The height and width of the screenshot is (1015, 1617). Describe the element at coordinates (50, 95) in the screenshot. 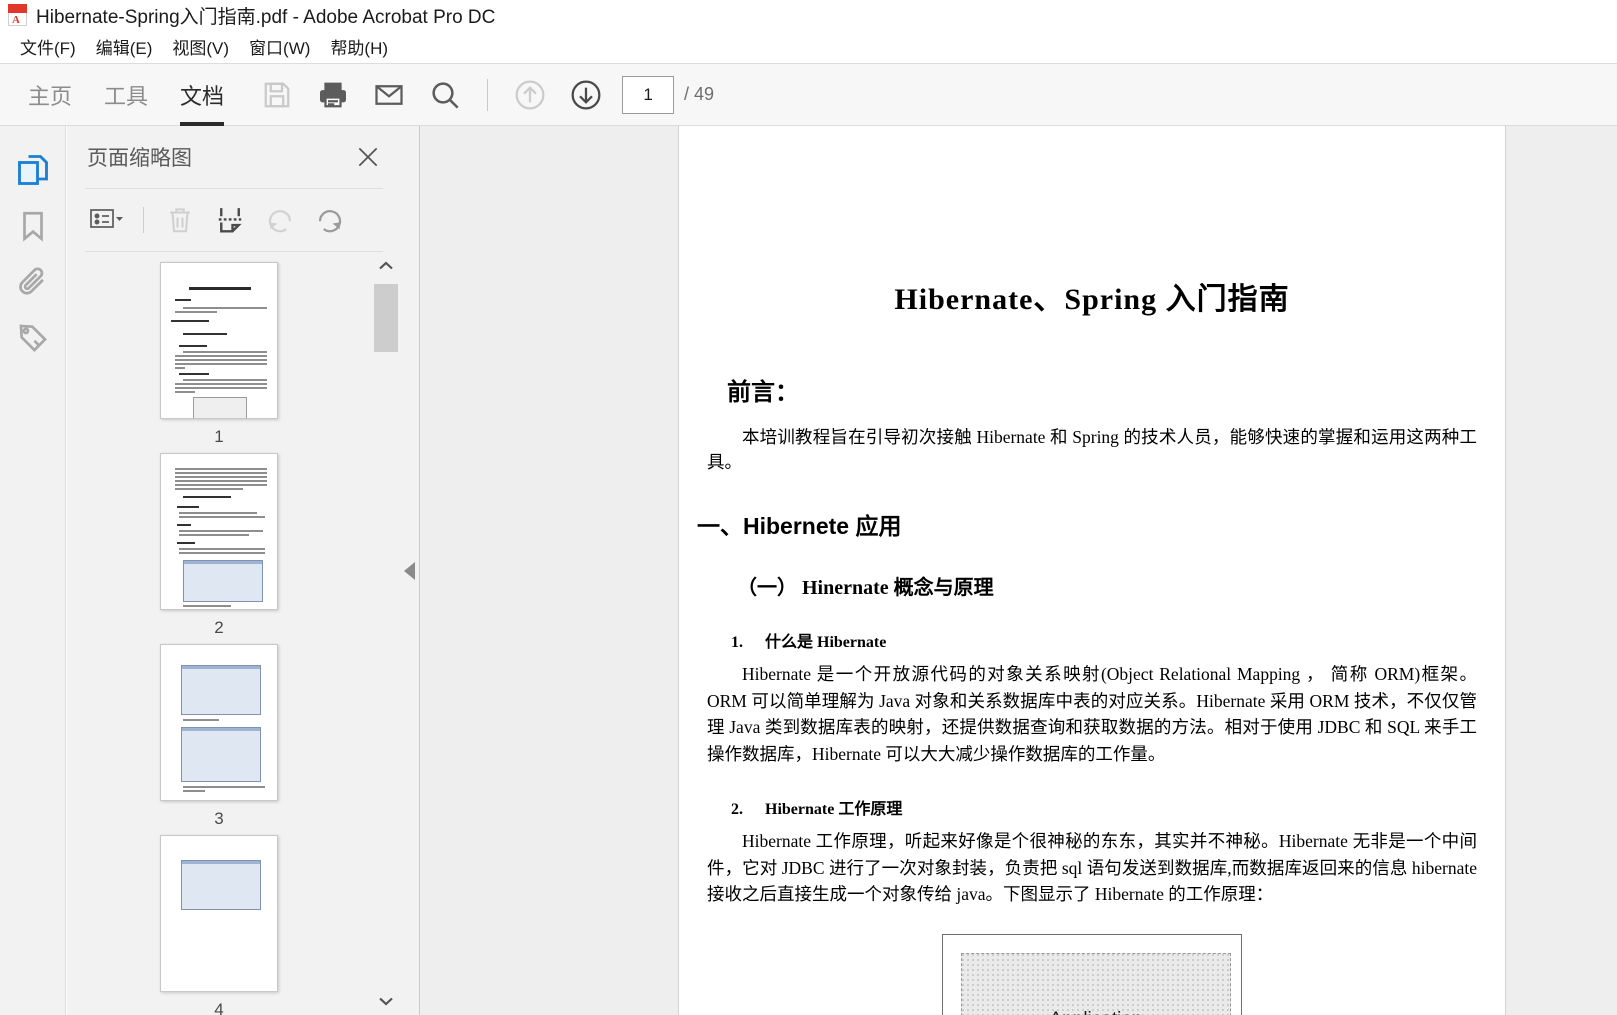

I see `tab-home: 主页` at that location.